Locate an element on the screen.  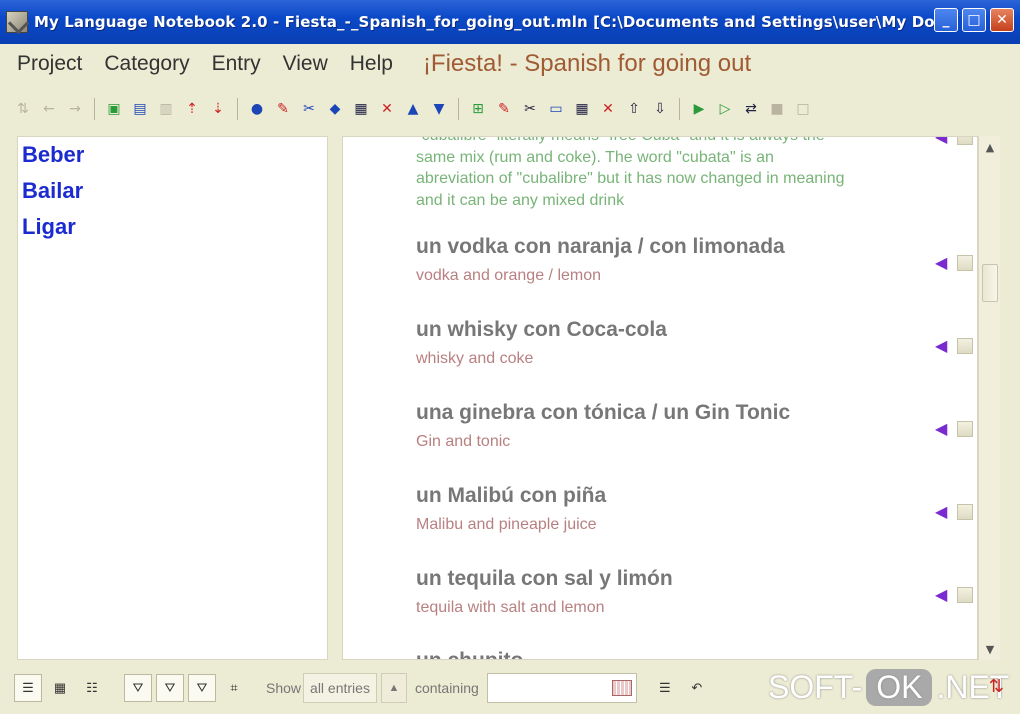
move-category-down-icon: ▼ is located at coordinates (439, 109).